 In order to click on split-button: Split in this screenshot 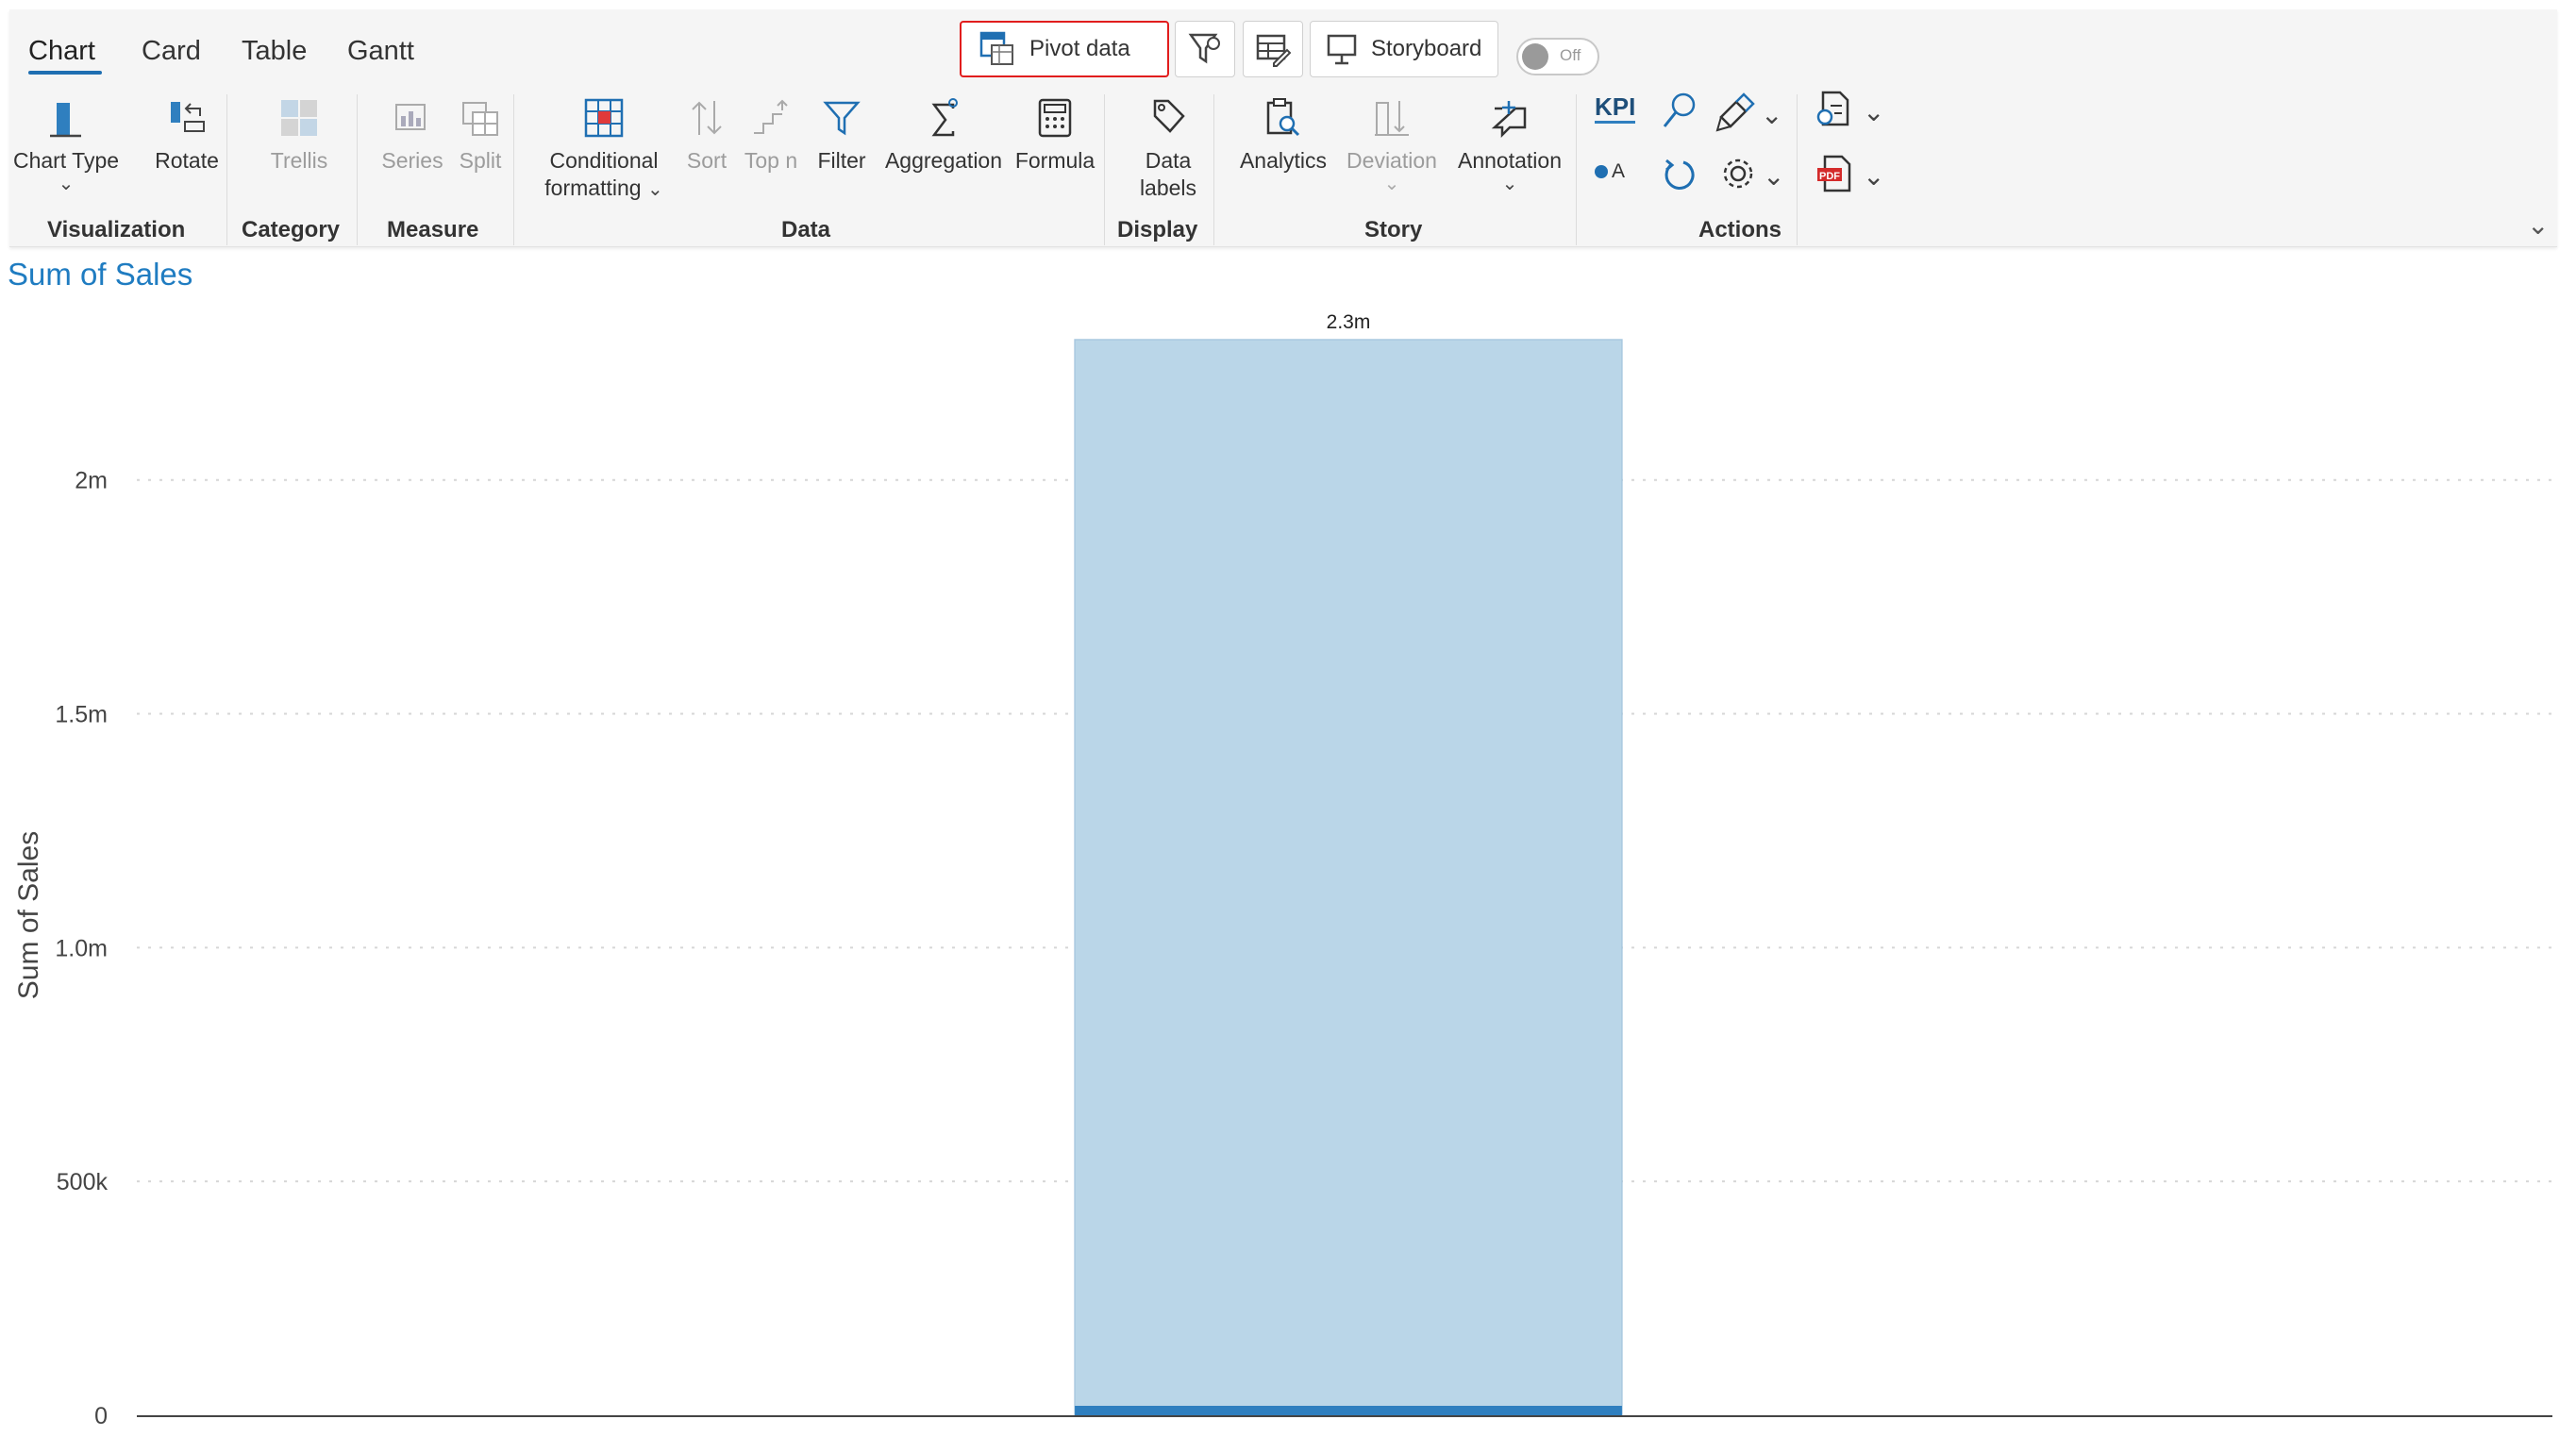, I will do `click(480, 132)`.